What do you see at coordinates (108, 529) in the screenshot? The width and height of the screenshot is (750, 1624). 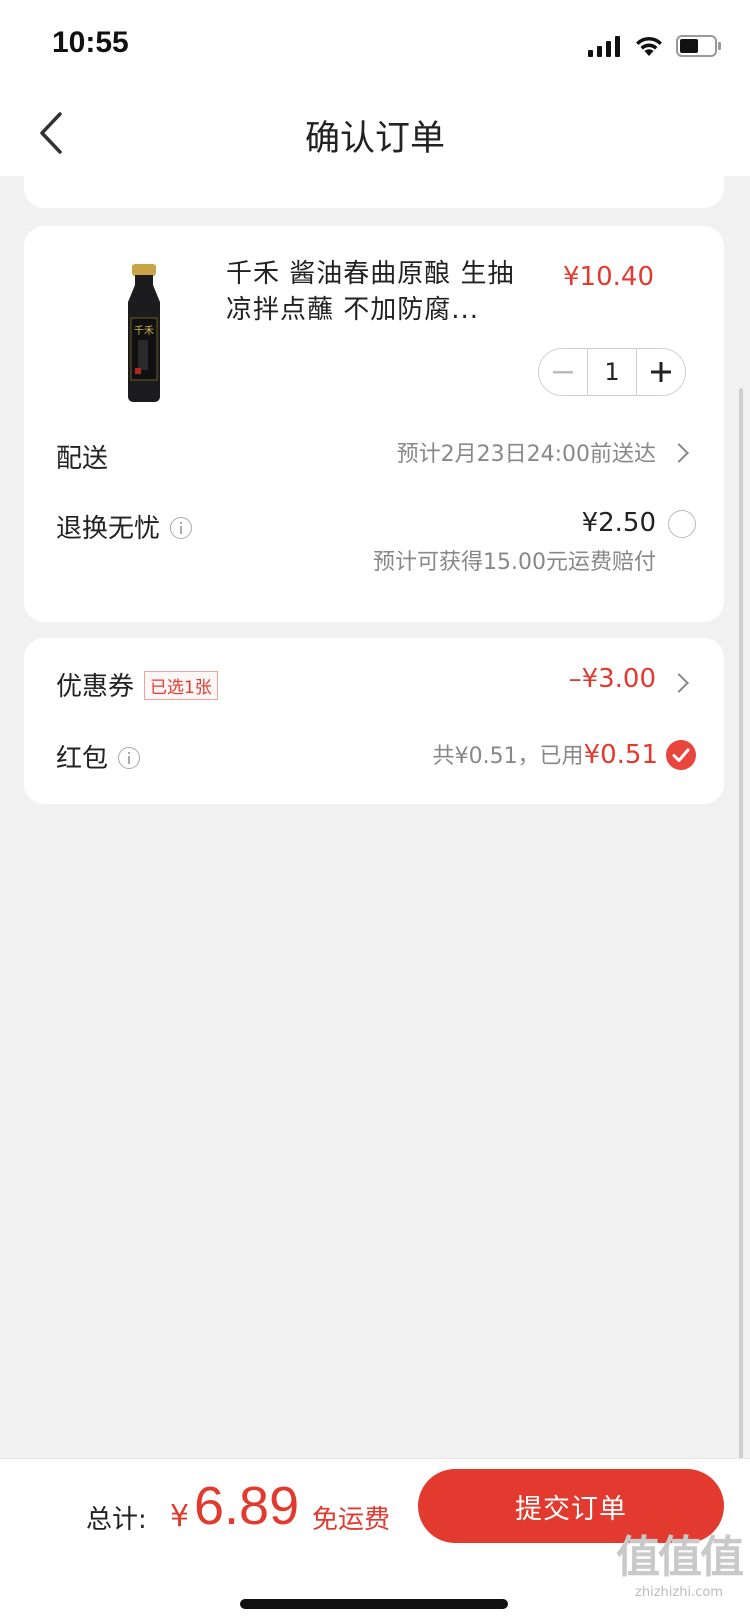 I see `return-insurance-label: 退换无忧` at bounding box center [108, 529].